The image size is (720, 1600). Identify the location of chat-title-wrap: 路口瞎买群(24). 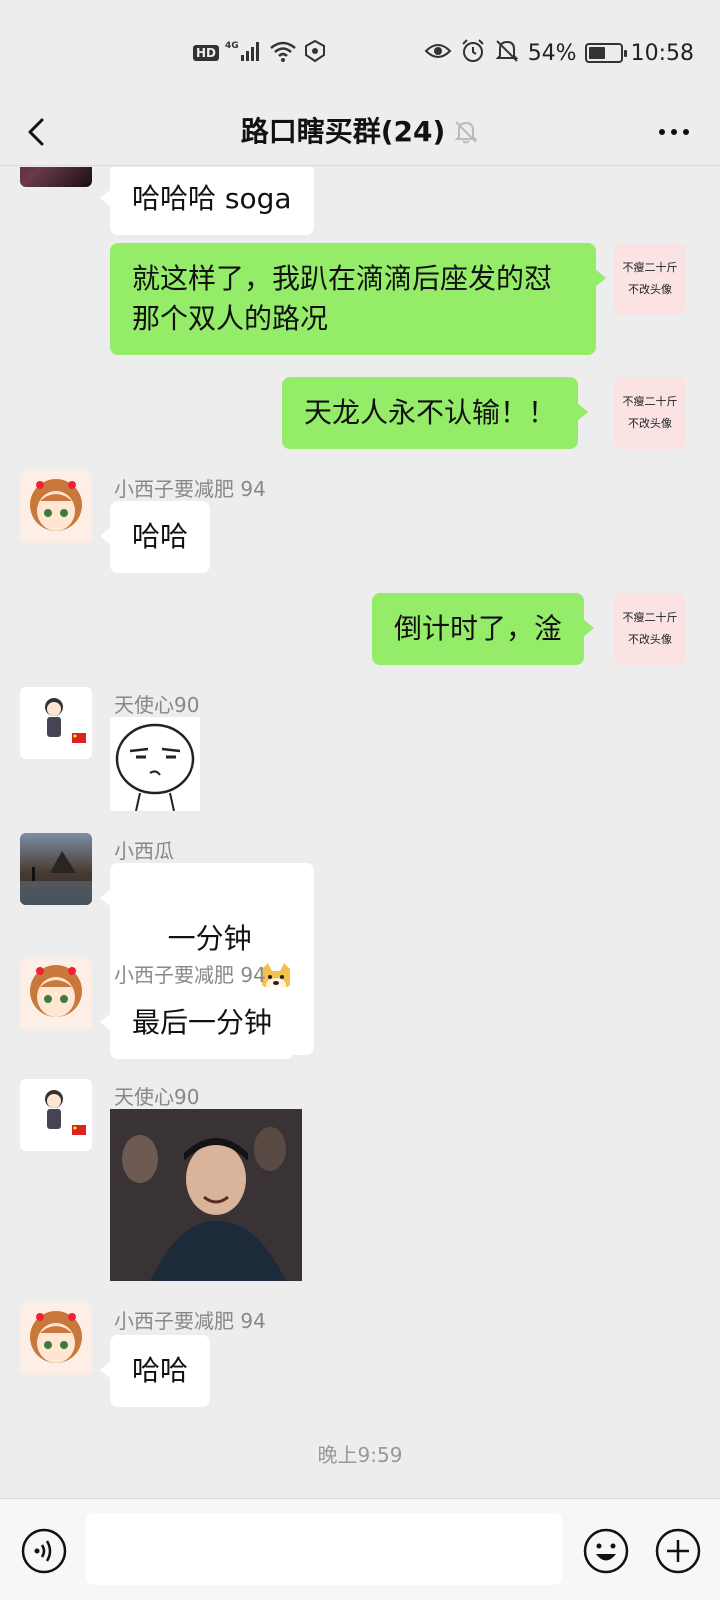
(360, 132).